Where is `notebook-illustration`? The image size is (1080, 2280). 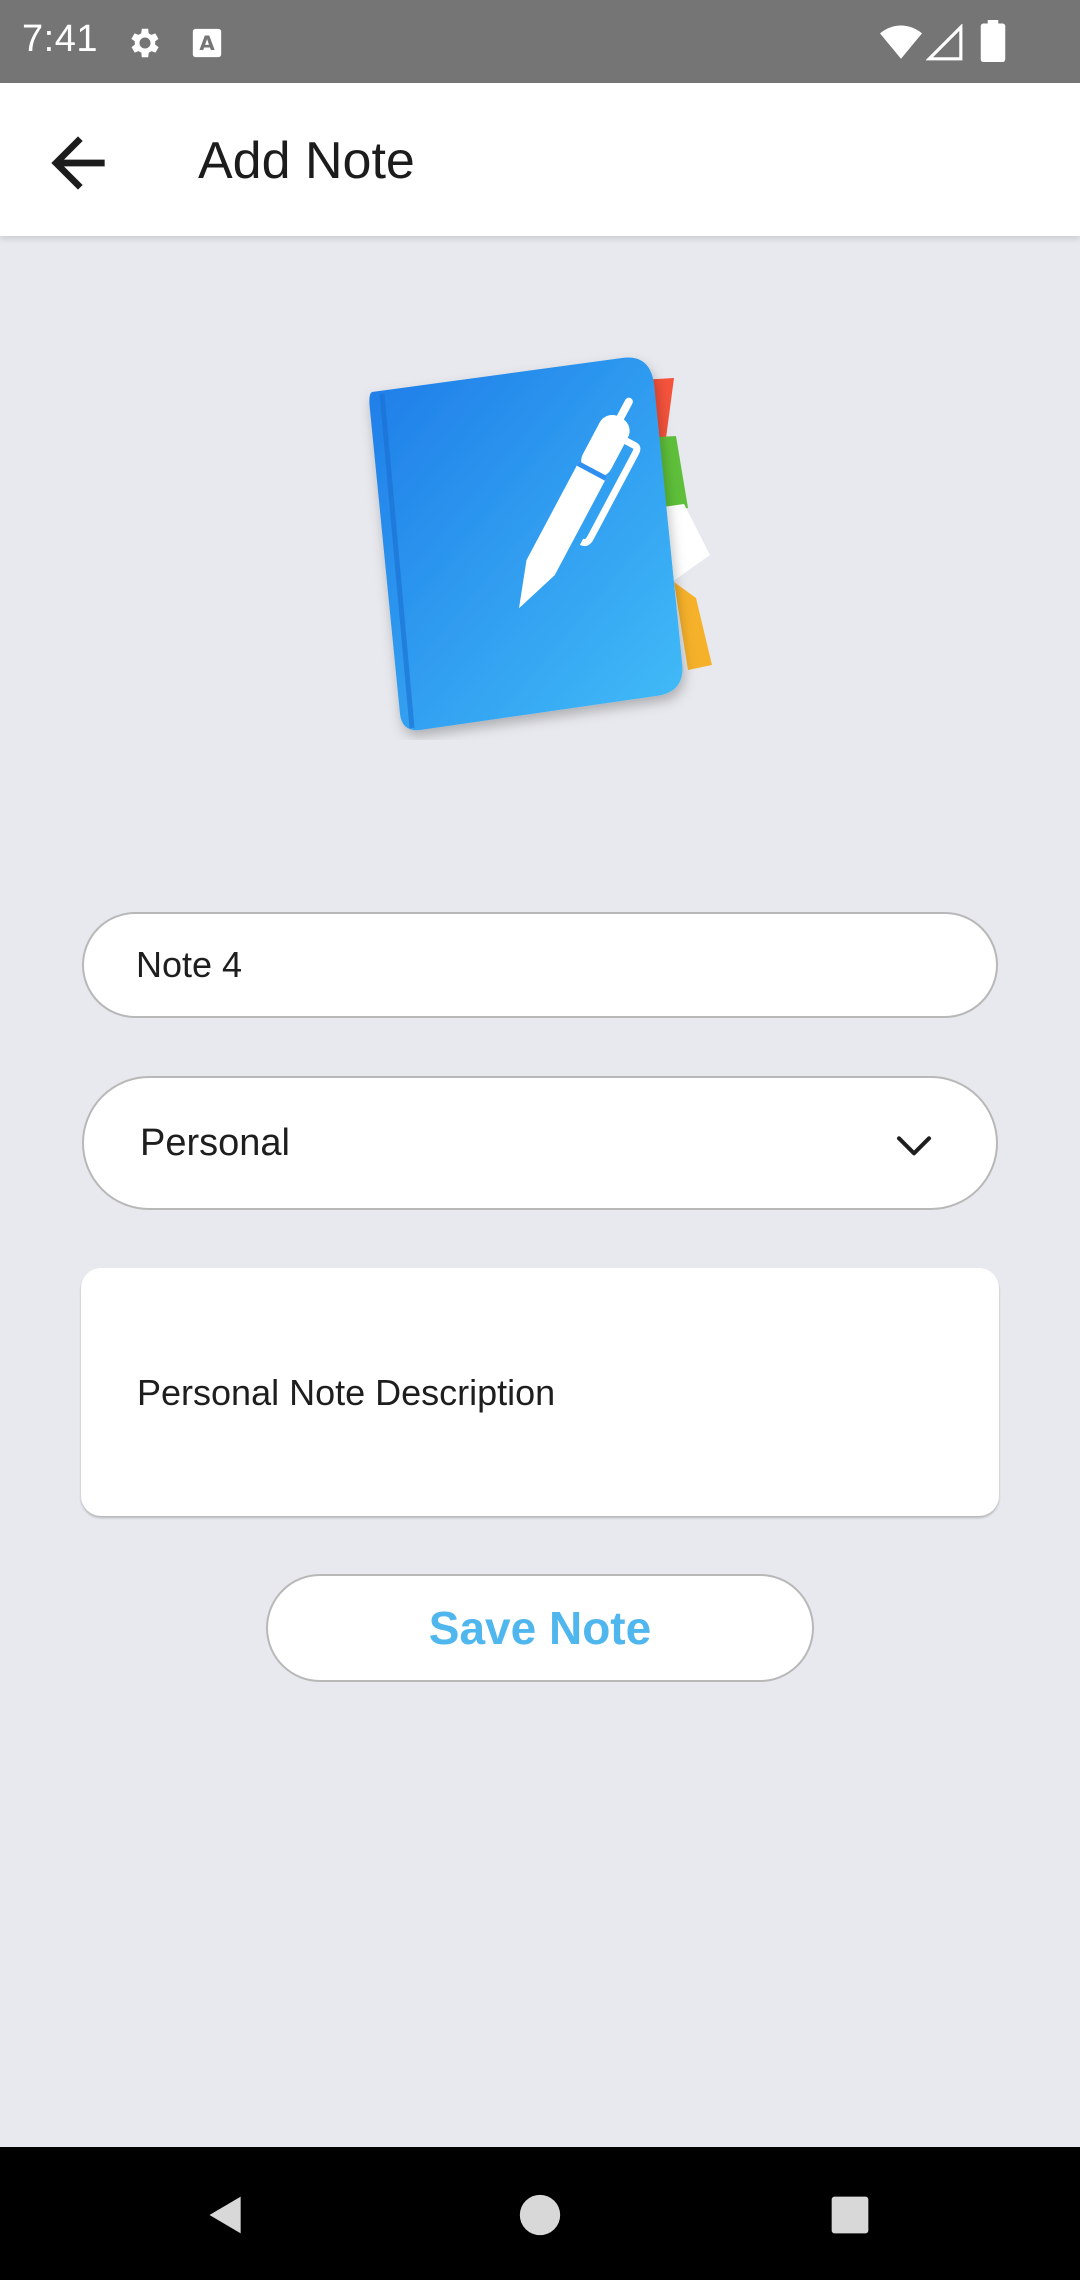 notebook-illustration is located at coordinates (540, 545).